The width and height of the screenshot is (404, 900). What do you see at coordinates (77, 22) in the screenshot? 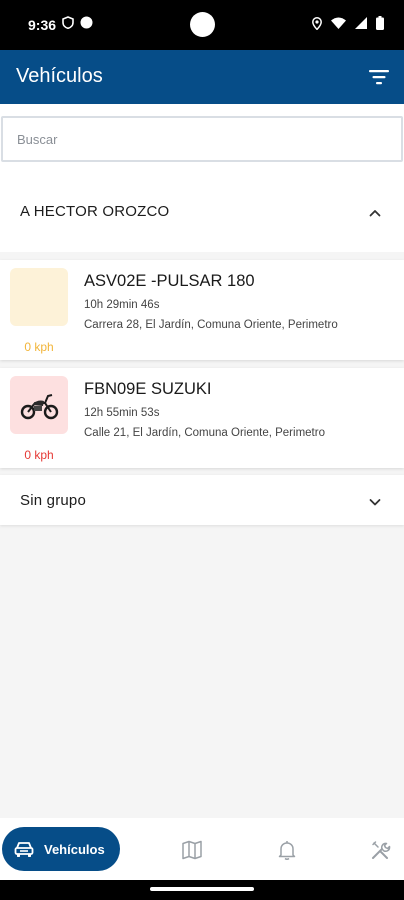
I see `status-left-icons` at bounding box center [77, 22].